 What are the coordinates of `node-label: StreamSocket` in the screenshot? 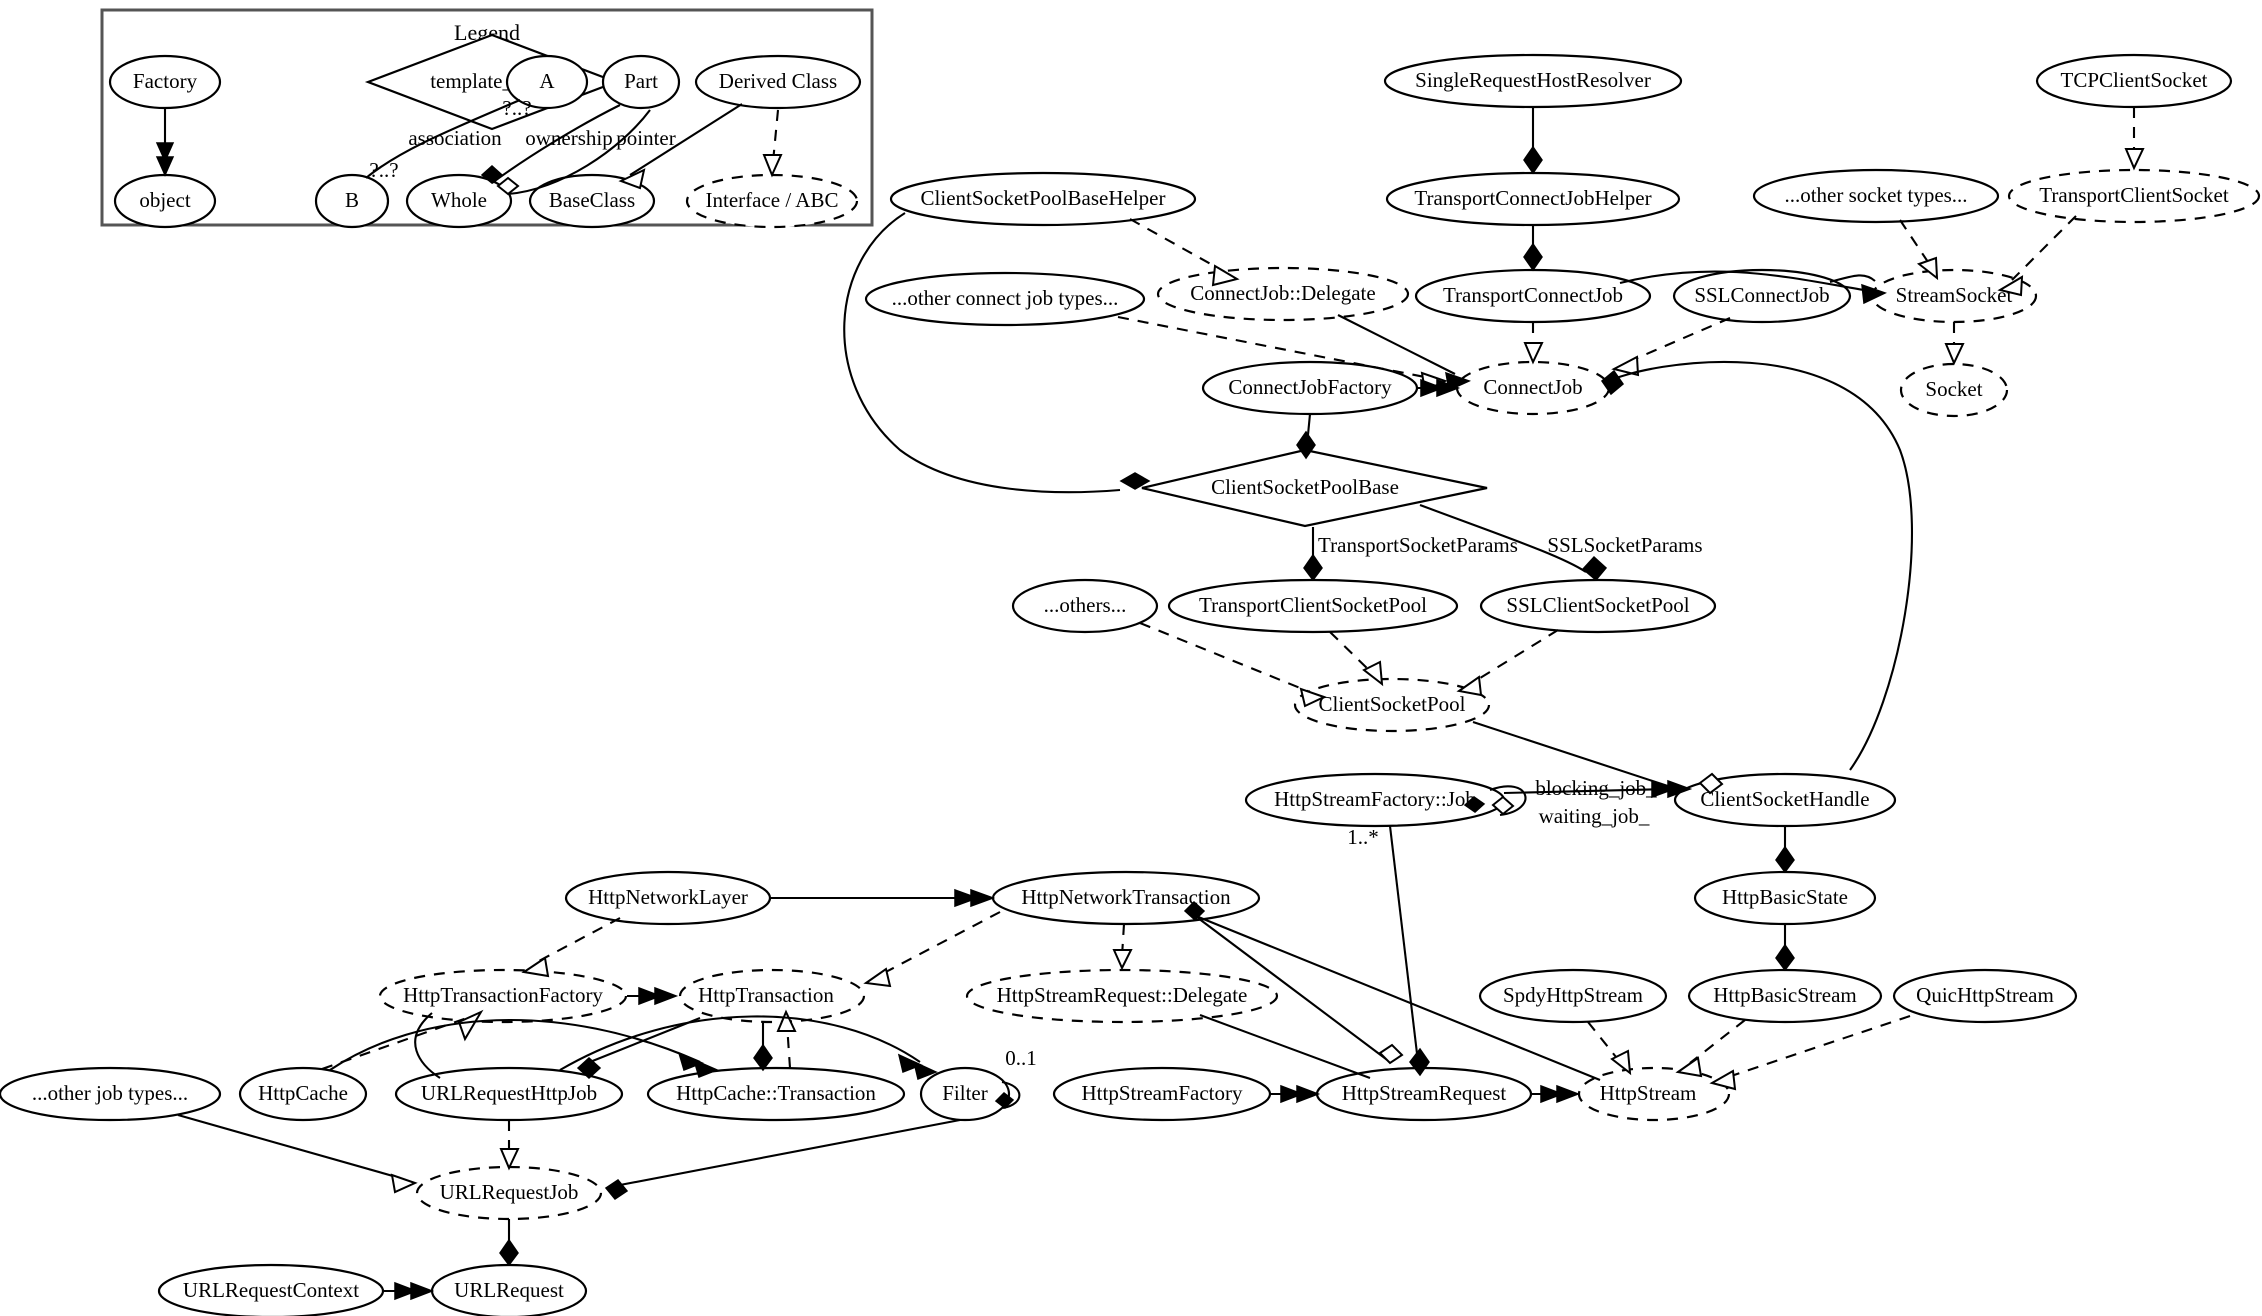 It's located at (1954, 295).